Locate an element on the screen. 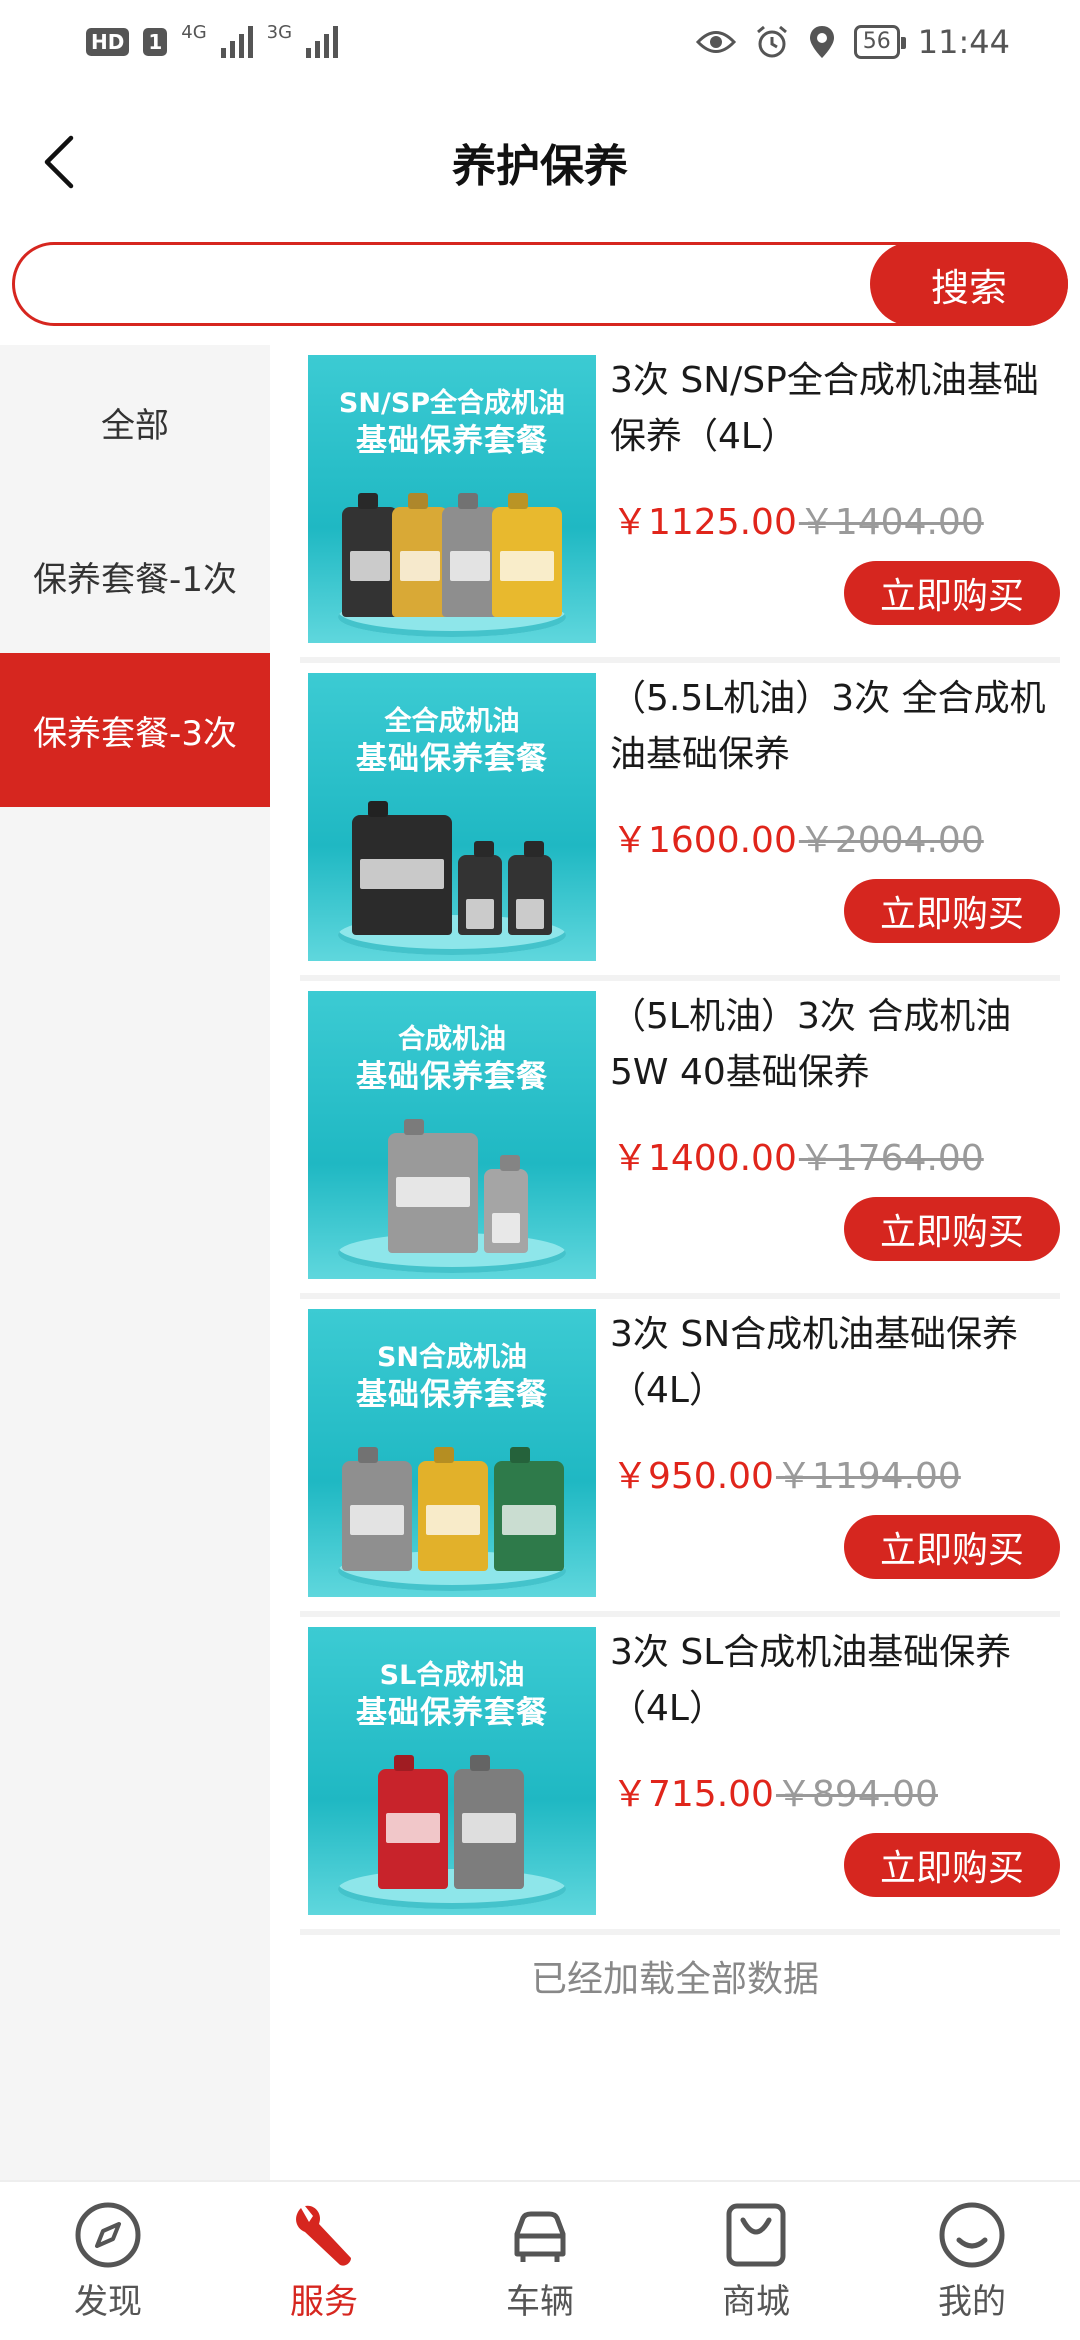  back-button is located at coordinates (58, 162).